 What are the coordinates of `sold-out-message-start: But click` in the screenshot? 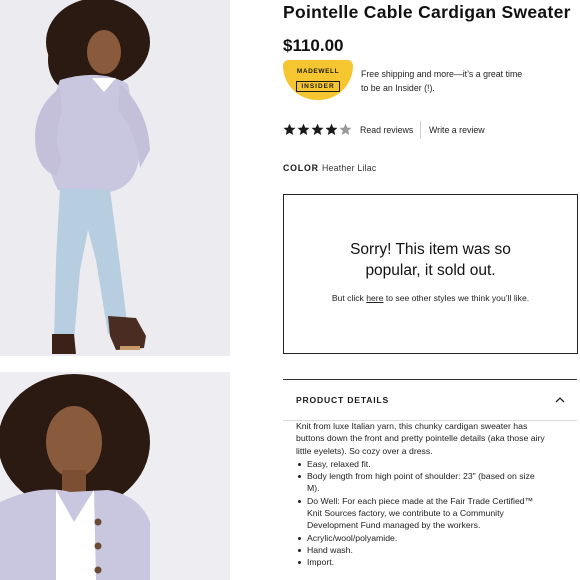 It's located at (349, 298).